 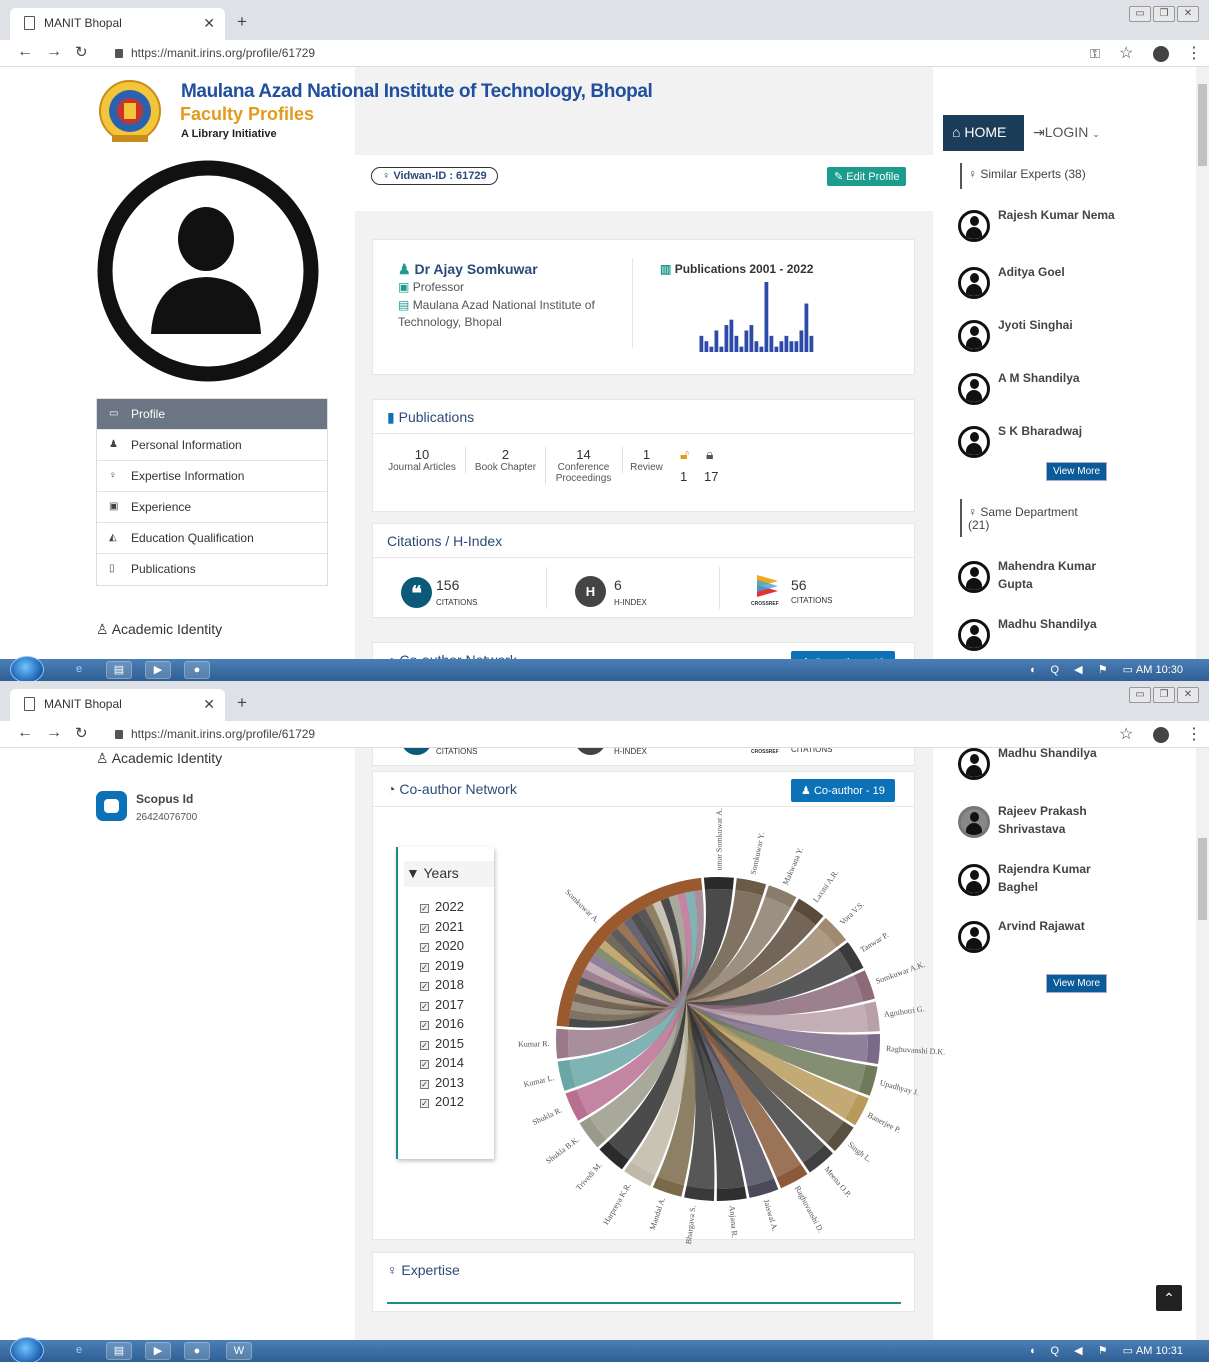 I want to click on year-checkbox: ✓ 2017, so click(x=457, y=1007).